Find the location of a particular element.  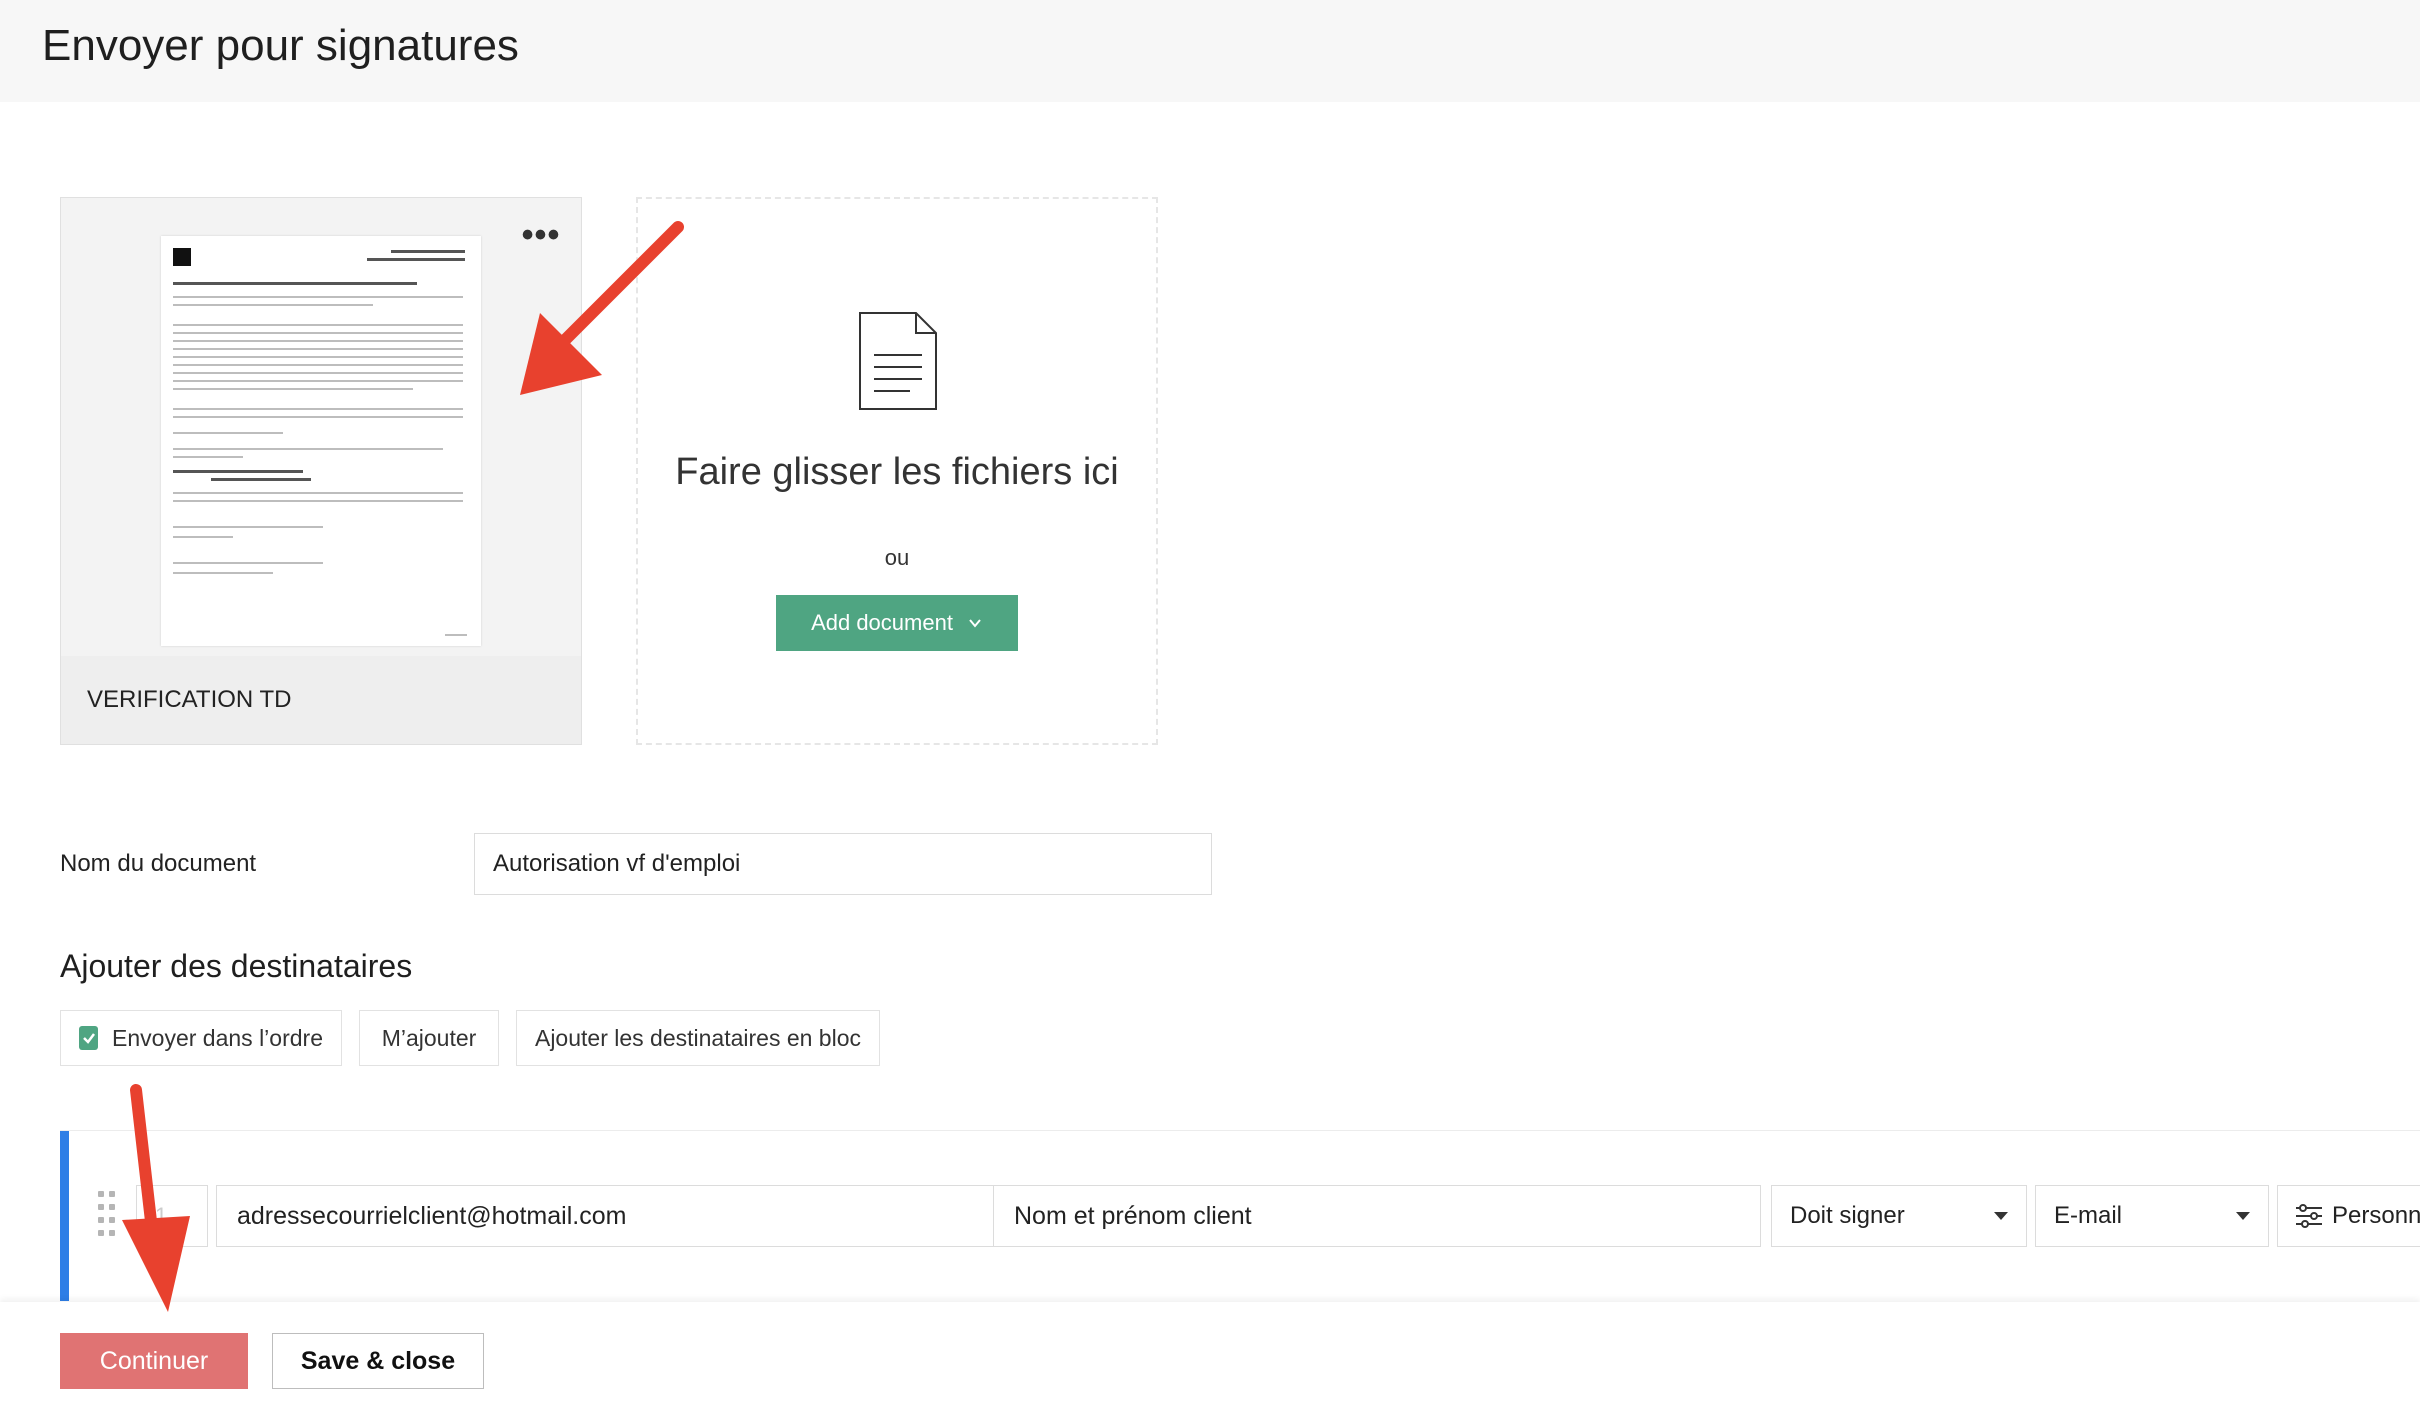

check-icon is located at coordinates (88, 1038).